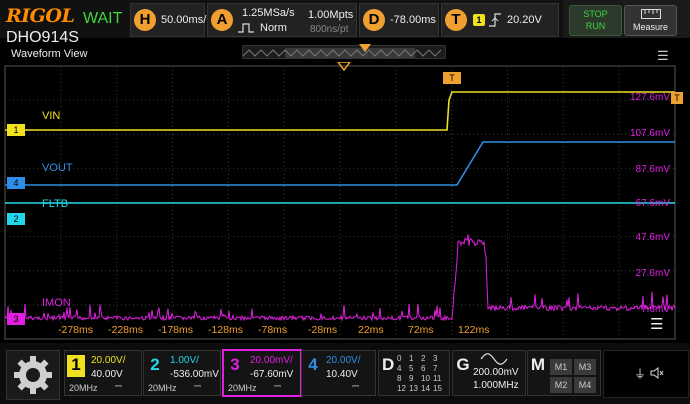 Image resolution: width=690 pixels, height=404 pixels. I want to click on ch1-coupling-icon: ⎓, so click(119, 386).